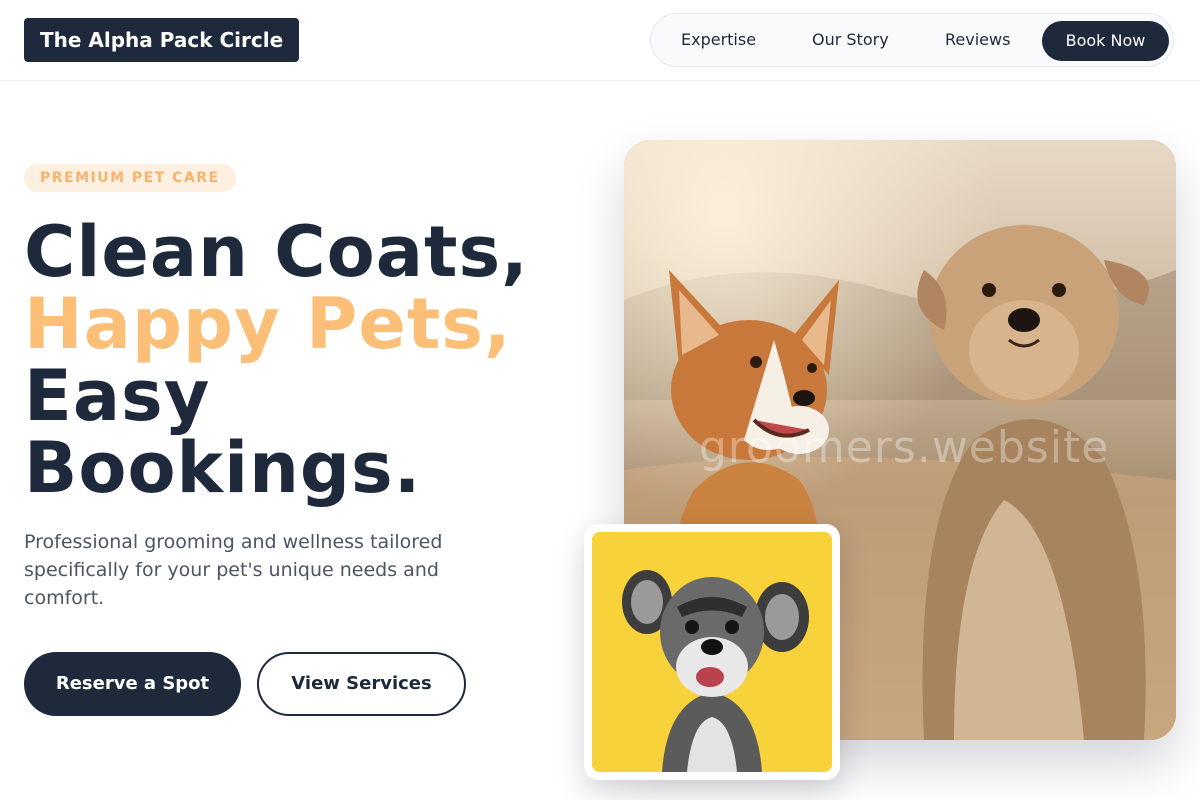  Describe the element at coordinates (223, 468) in the screenshot. I see `headline-line-4: Bookings.` at that location.